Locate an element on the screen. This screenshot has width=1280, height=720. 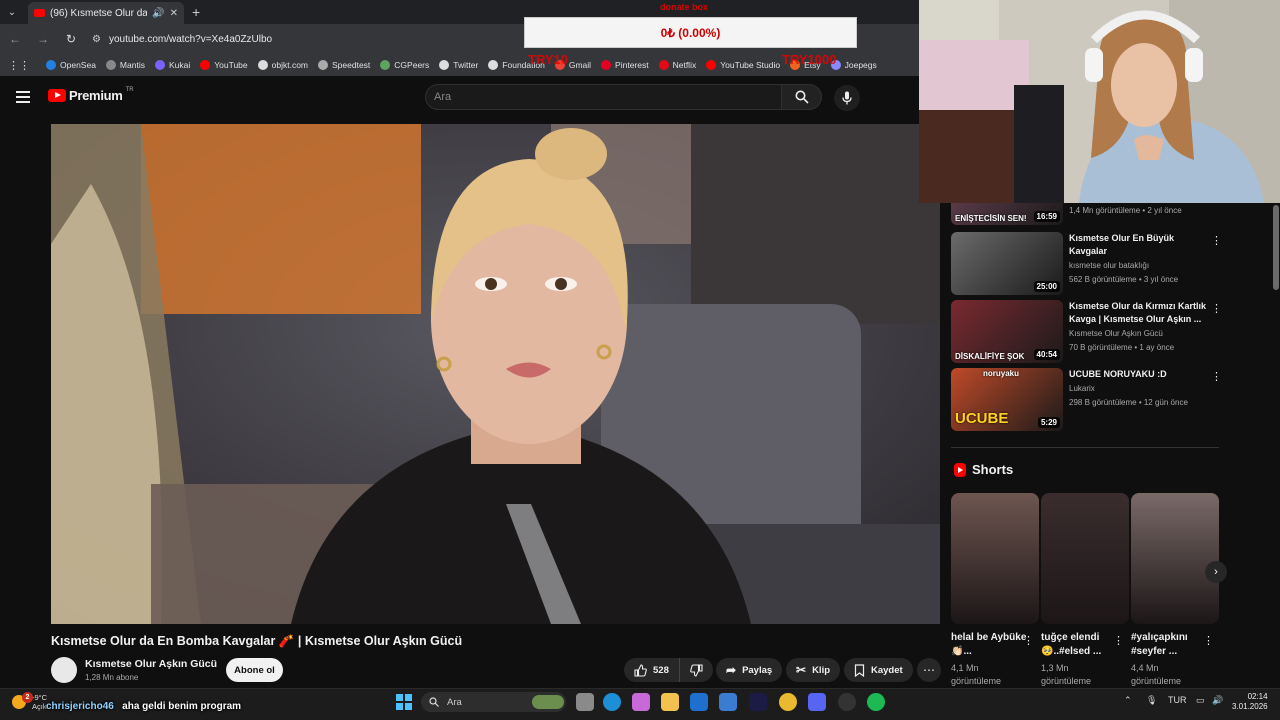
like-button: 528 is located at coordinates (652, 670).